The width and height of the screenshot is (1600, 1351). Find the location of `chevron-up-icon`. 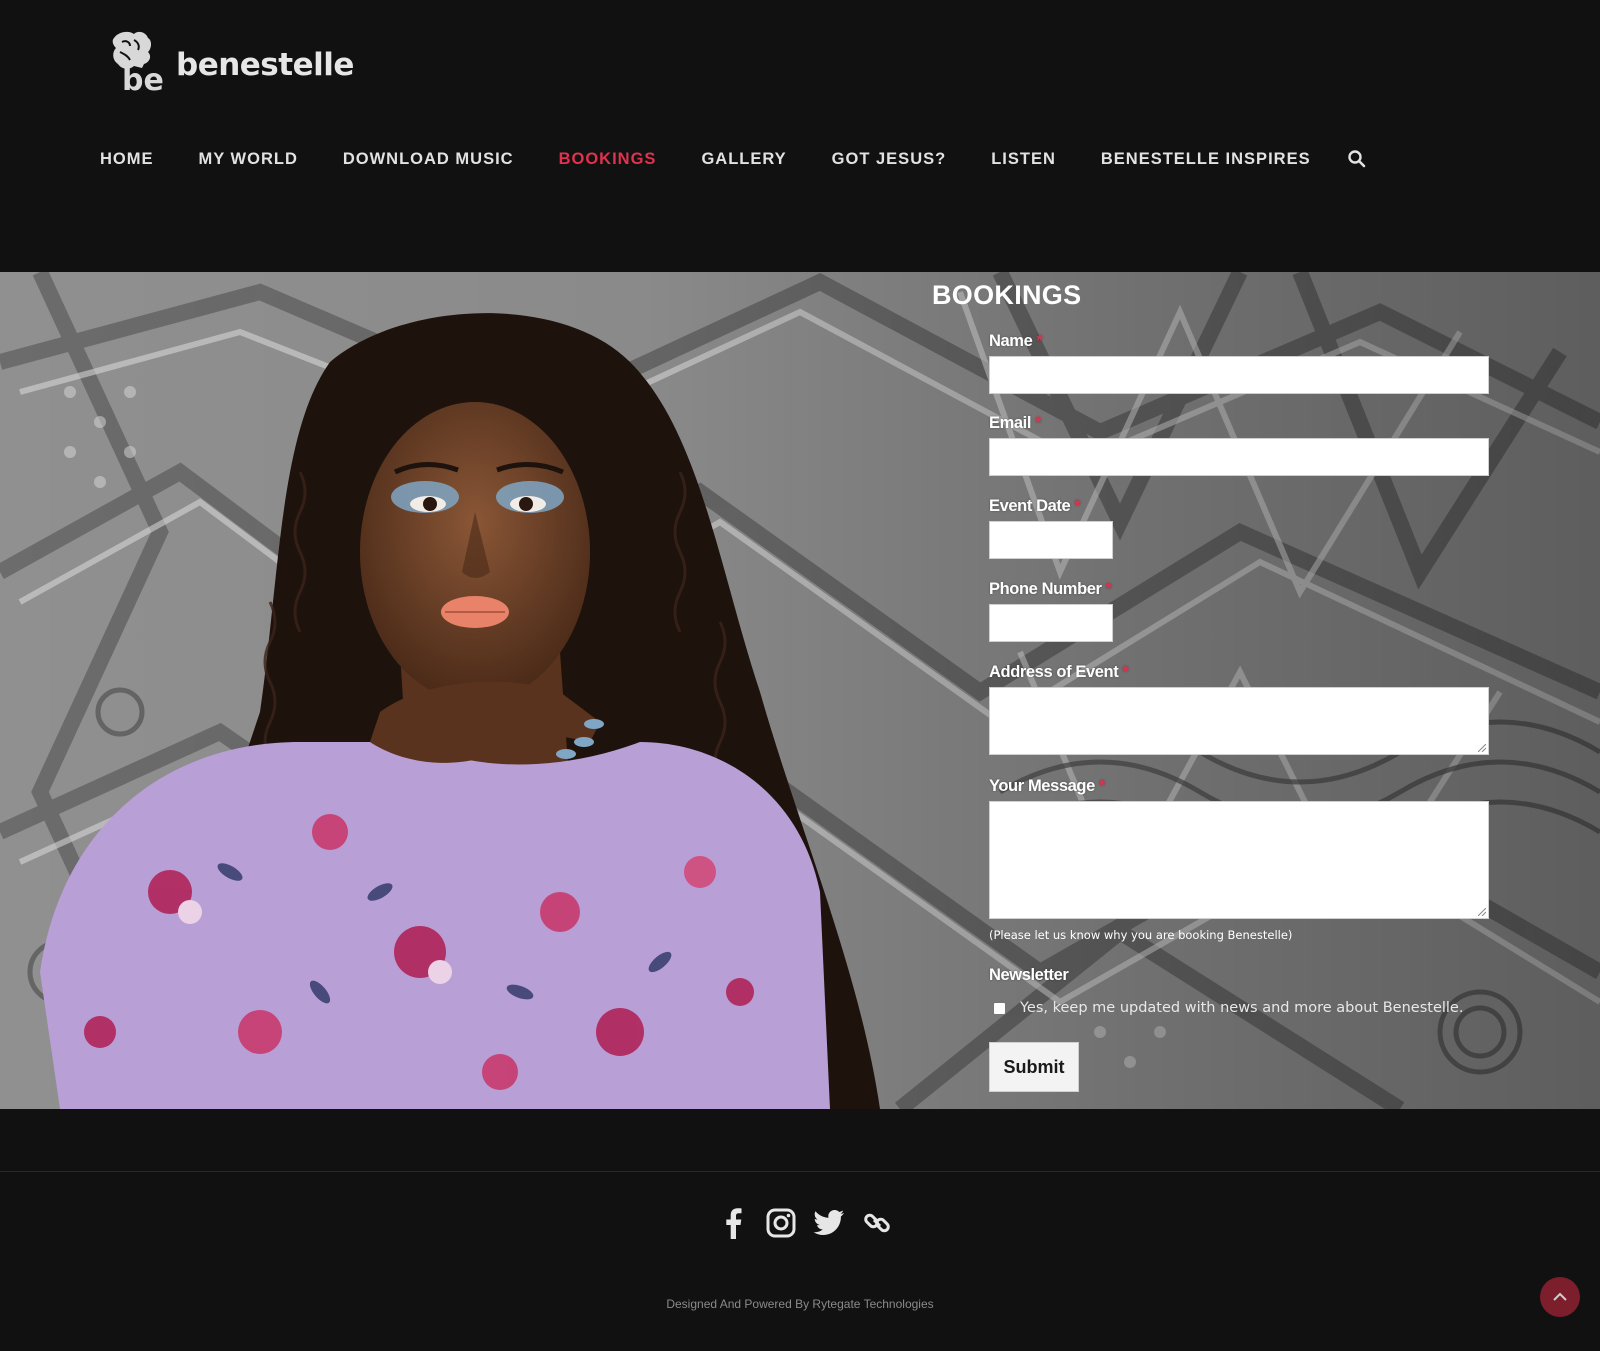

chevron-up-icon is located at coordinates (1560, 1296).